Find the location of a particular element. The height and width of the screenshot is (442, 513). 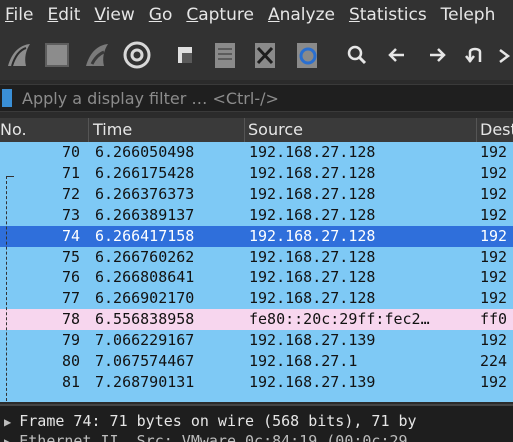

packet-time: 6.266808641 is located at coordinates (145, 277).